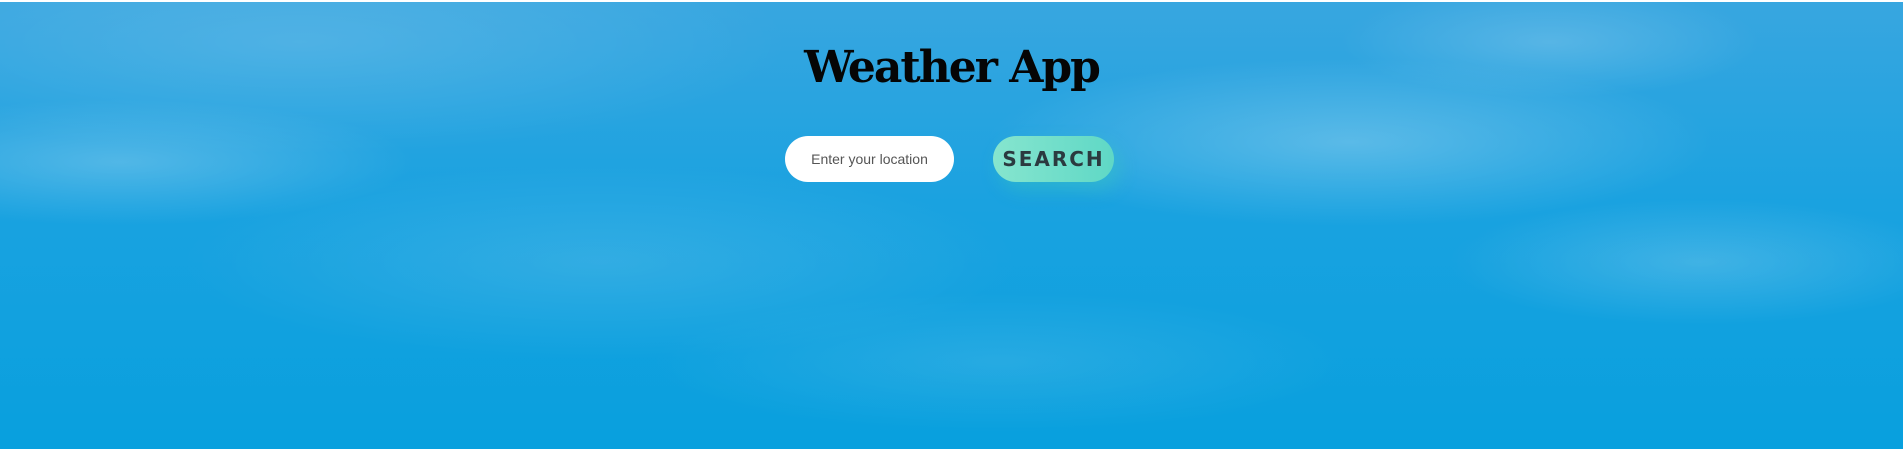 The width and height of the screenshot is (1903, 449). I want to click on search-button: SEARCH, so click(1053, 159).